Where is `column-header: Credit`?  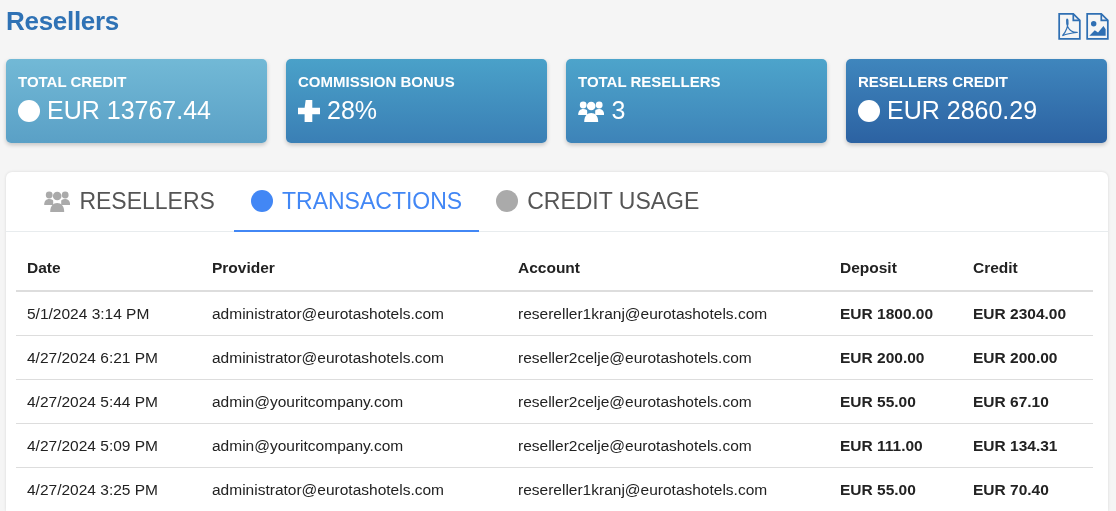 column-header: Credit is located at coordinates (1027, 268).